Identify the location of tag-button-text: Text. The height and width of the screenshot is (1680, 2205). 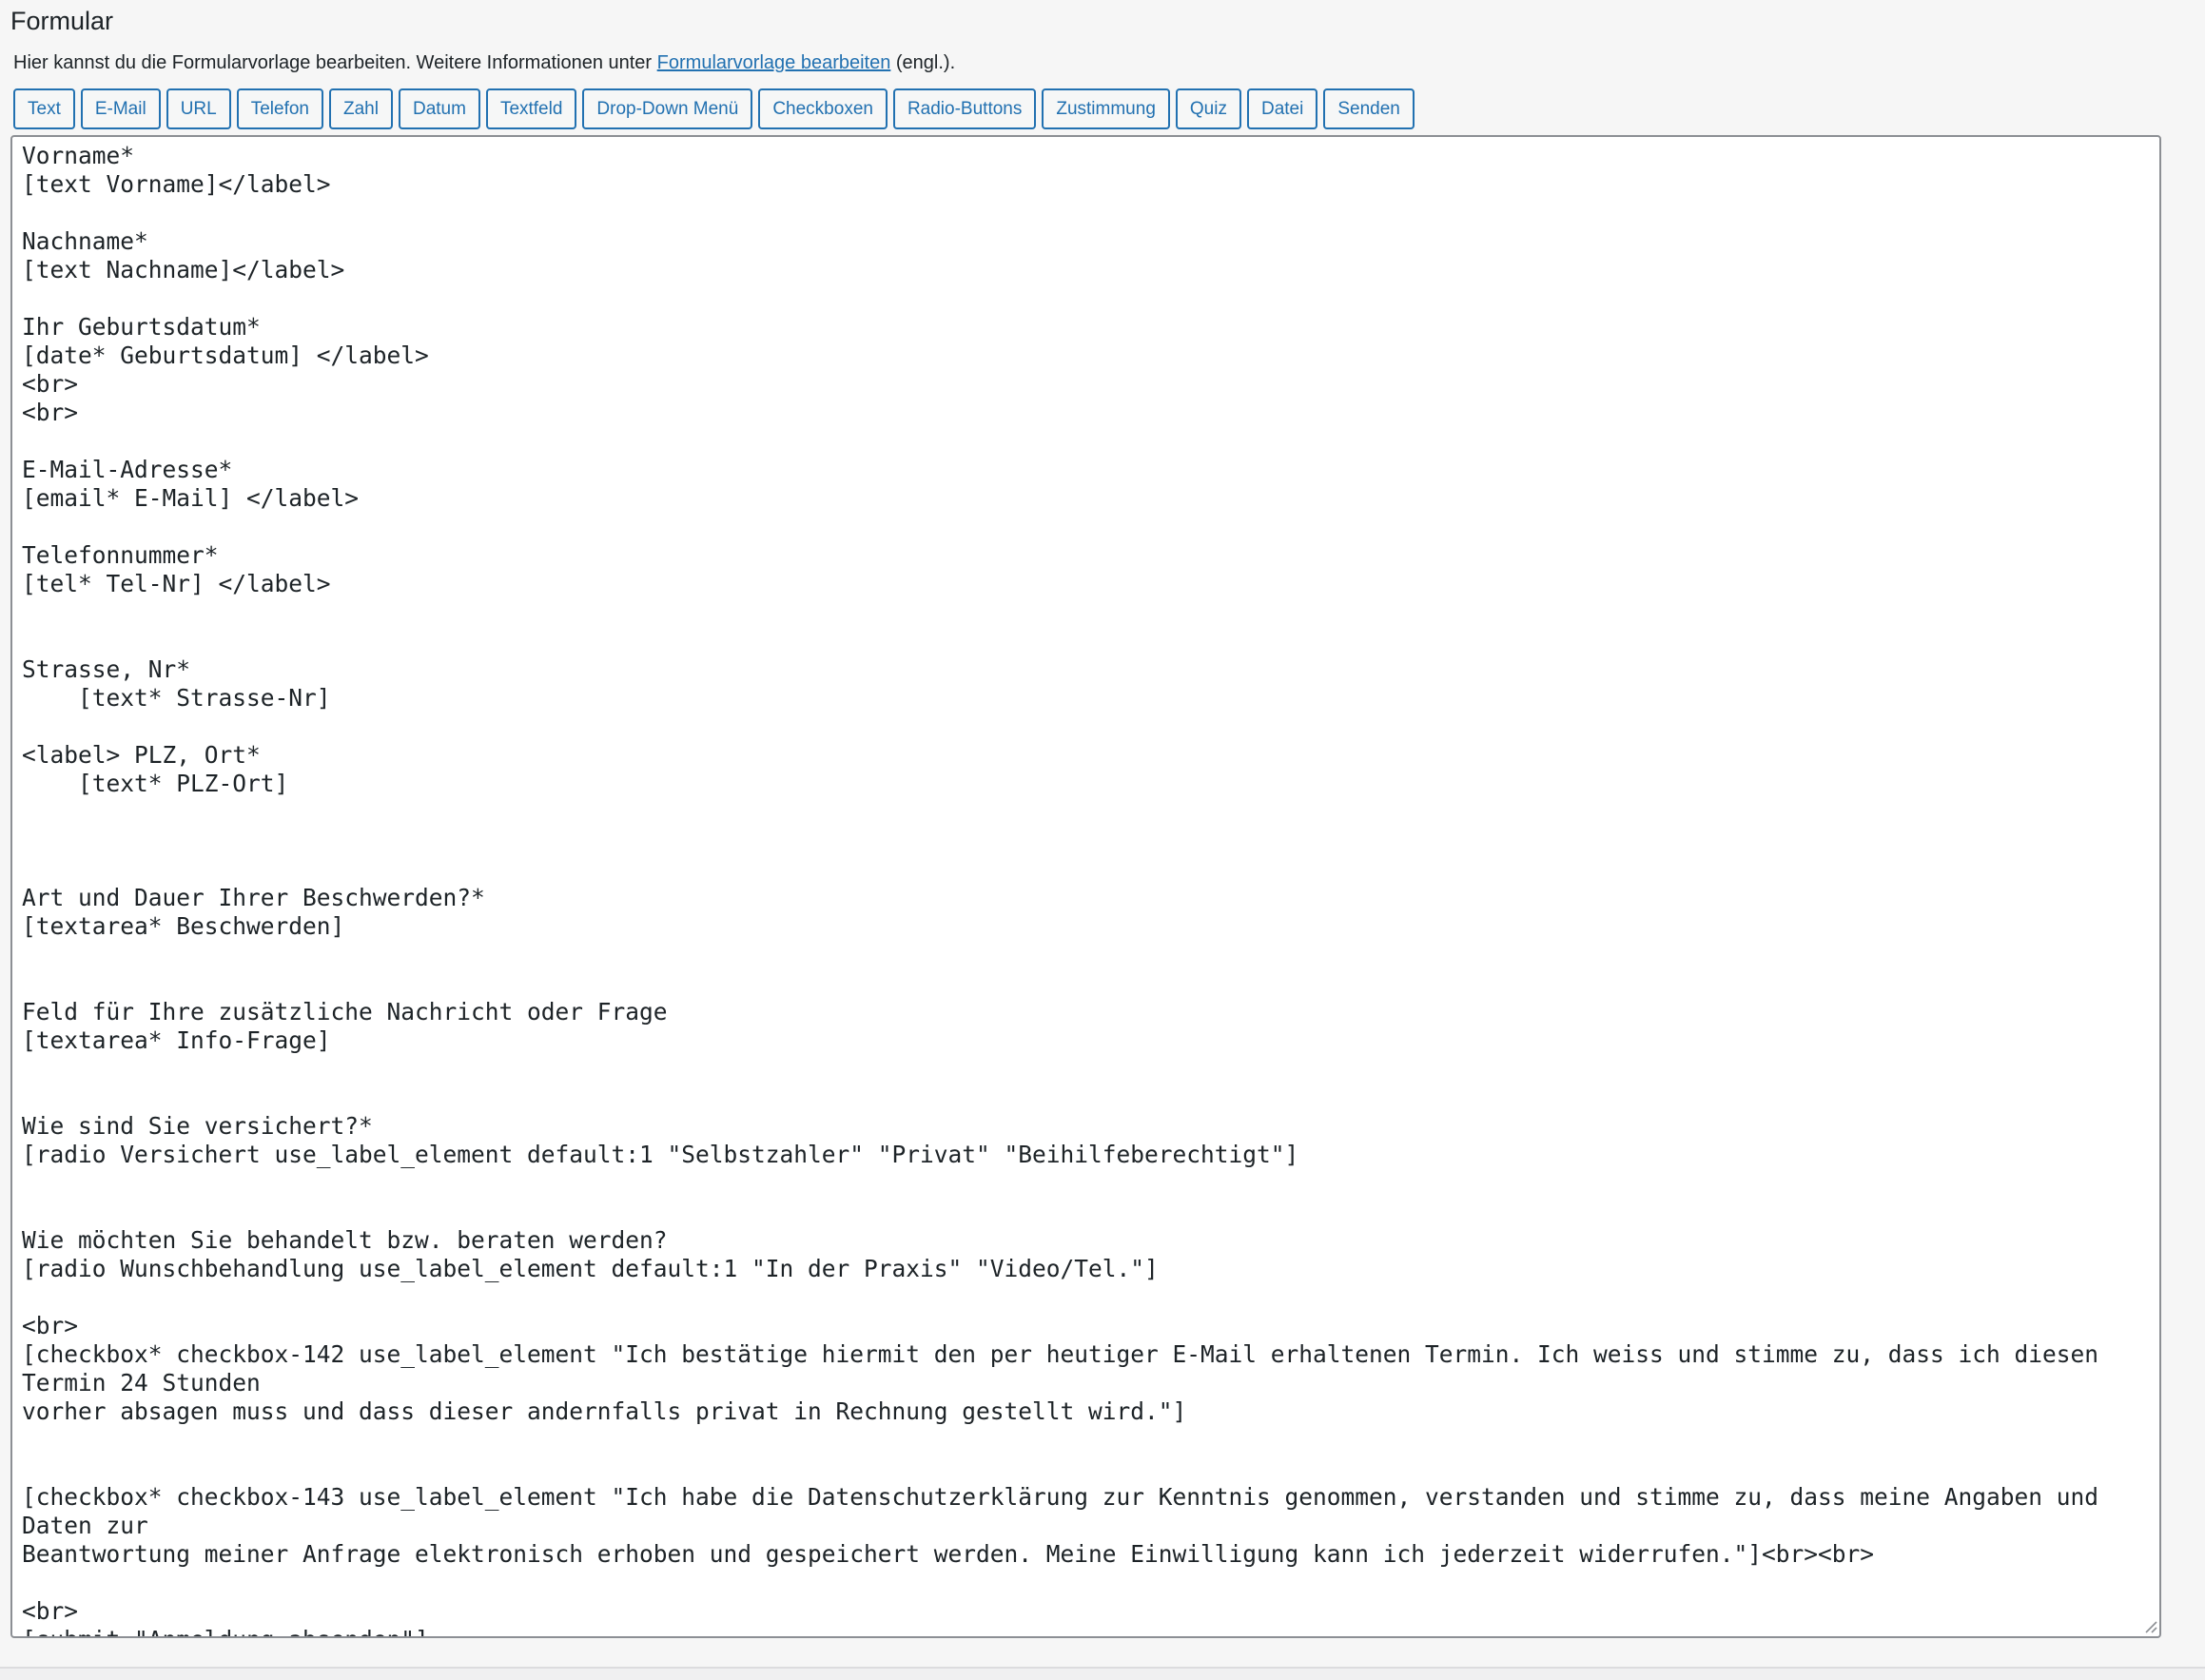
(44, 109).